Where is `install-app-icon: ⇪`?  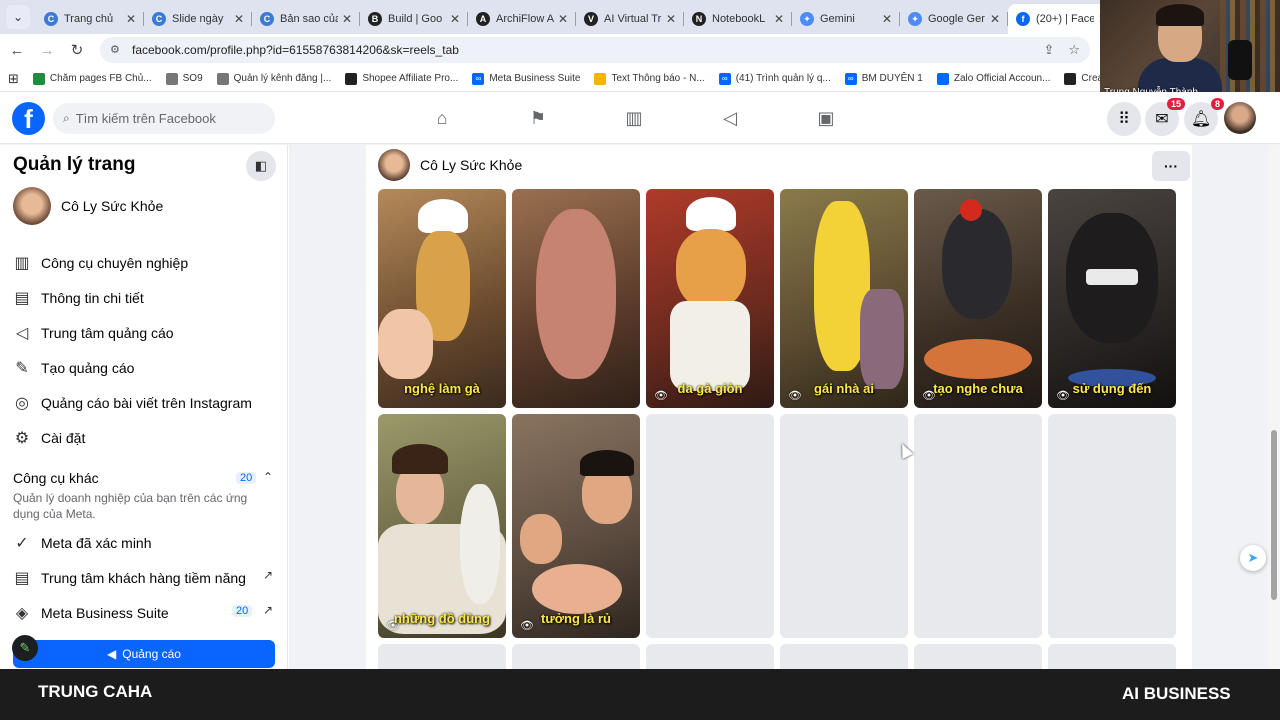 install-app-icon: ⇪ is located at coordinates (1048, 50).